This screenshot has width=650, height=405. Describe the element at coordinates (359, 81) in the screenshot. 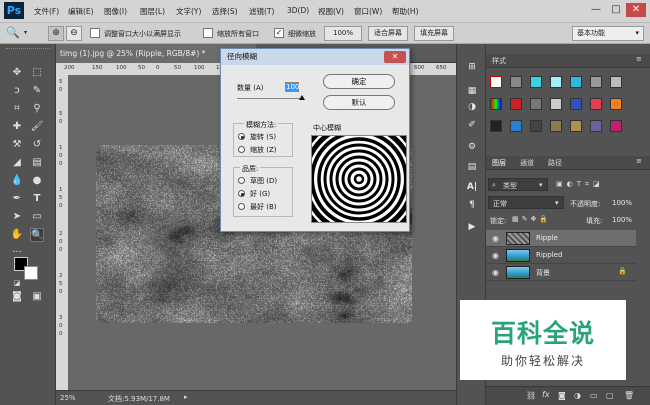

I see `ok-button: 确定` at that location.